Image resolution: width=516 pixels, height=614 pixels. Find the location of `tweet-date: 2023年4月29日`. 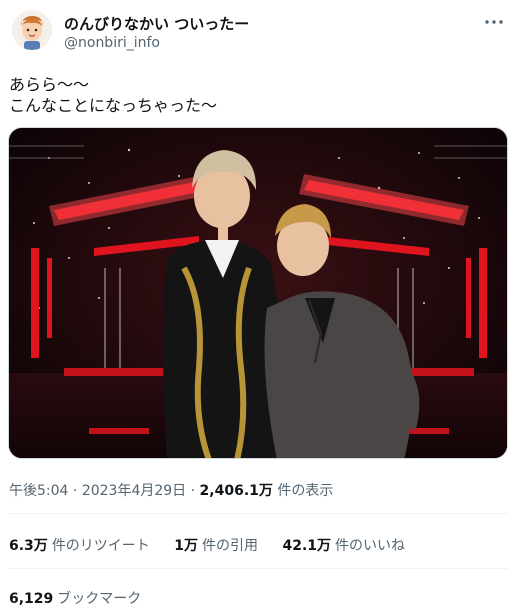

tweet-date: 2023年4月29日 is located at coordinates (134, 491).